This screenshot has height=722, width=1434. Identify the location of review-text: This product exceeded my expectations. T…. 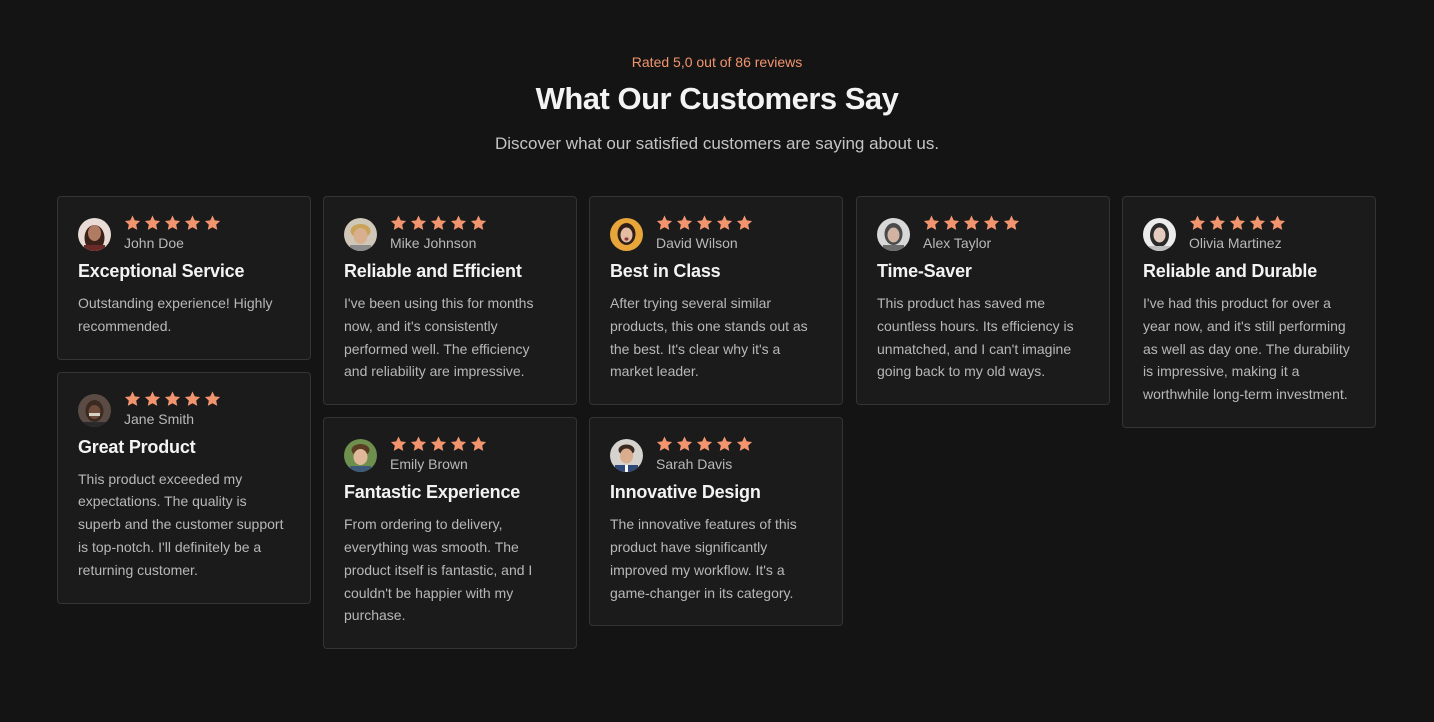
(181, 524).